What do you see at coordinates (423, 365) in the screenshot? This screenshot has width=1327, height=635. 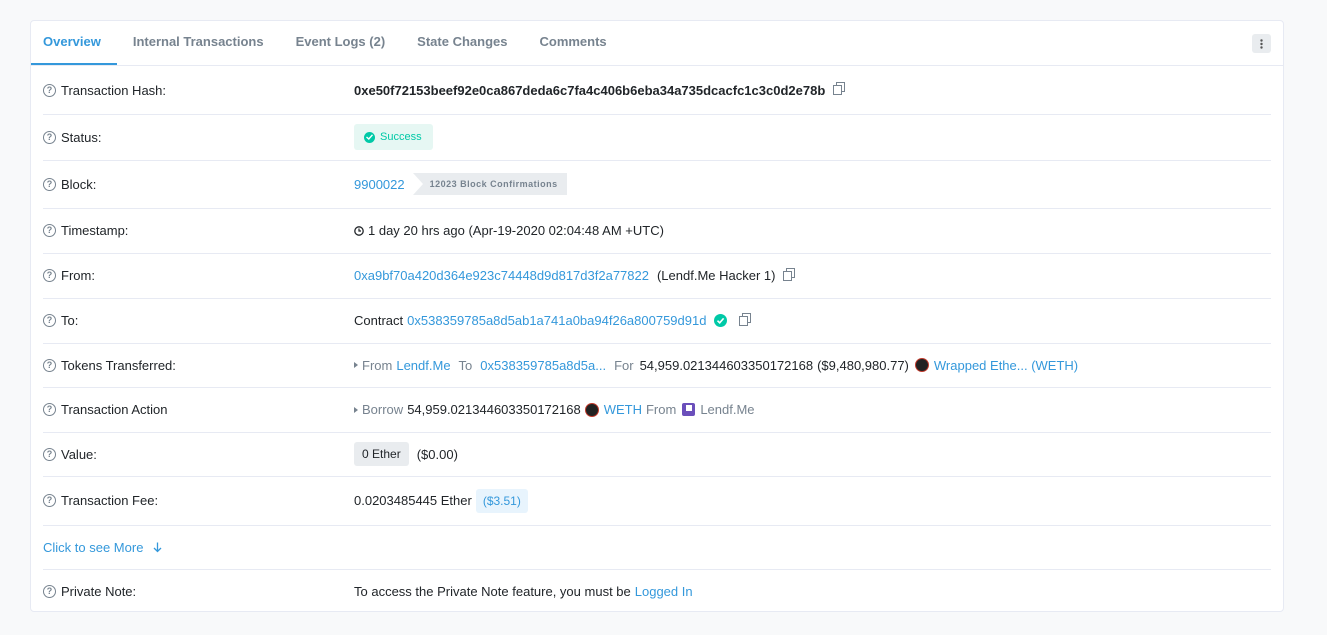 I see `token-from-link: Lendf.Me` at bounding box center [423, 365].